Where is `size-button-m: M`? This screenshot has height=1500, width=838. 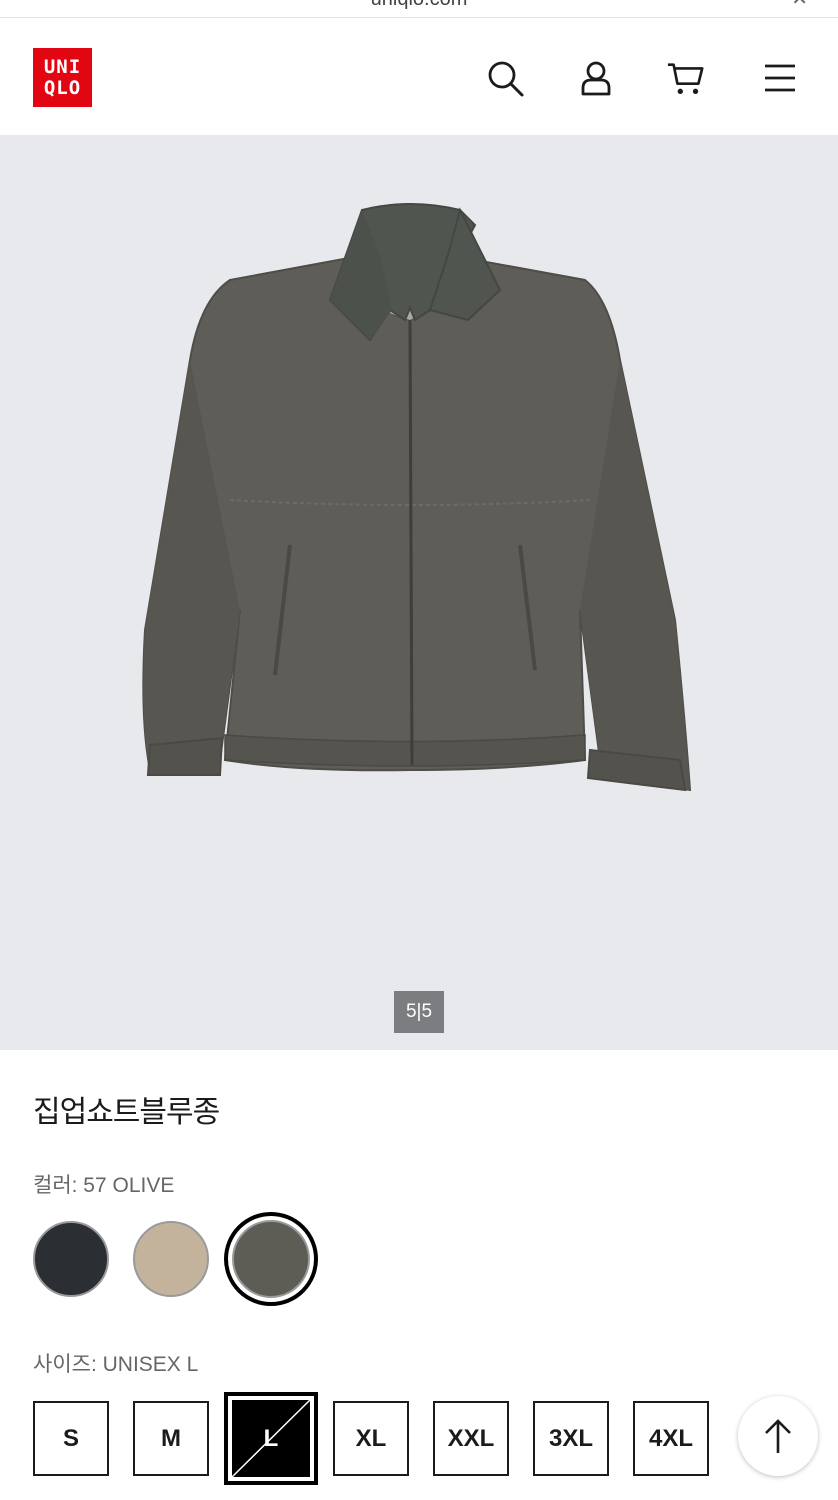 size-button-m: M is located at coordinates (171, 1438).